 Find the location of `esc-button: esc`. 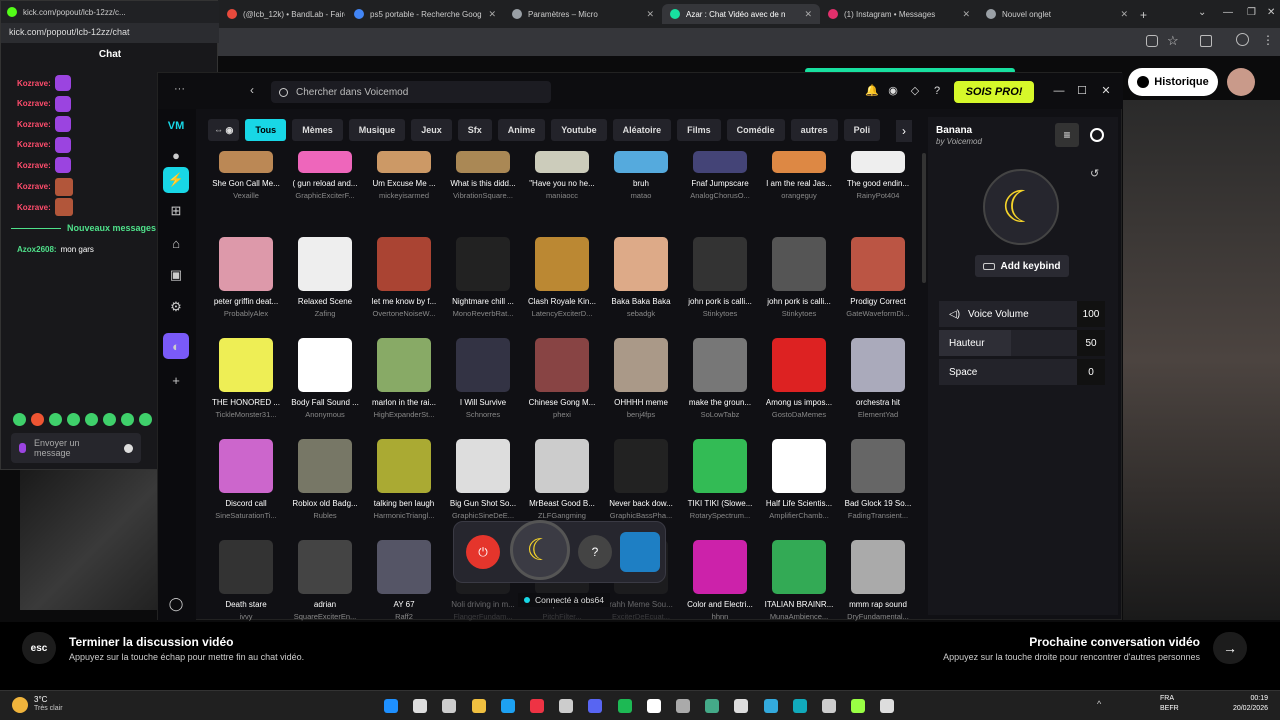

esc-button: esc is located at coordinates (39, 648).